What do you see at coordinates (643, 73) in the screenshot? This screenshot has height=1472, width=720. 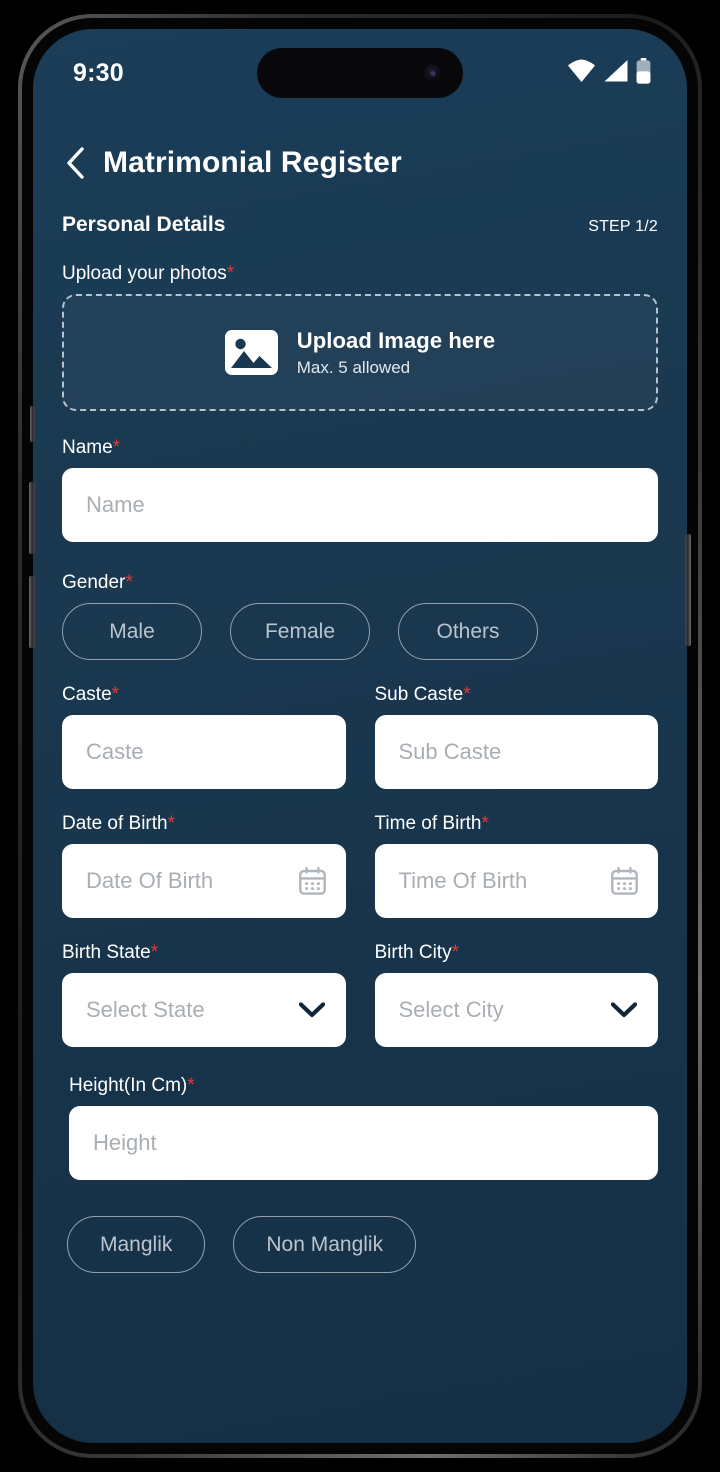 I see `battery-icon` at bounding box center [643, 73].